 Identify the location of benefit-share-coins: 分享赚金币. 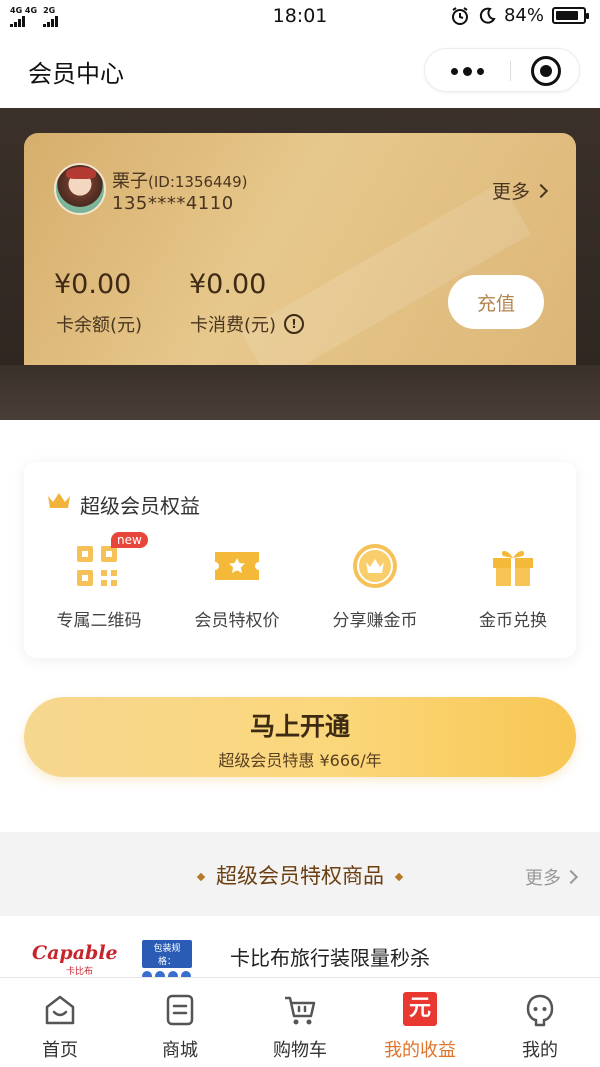
(375, 585).